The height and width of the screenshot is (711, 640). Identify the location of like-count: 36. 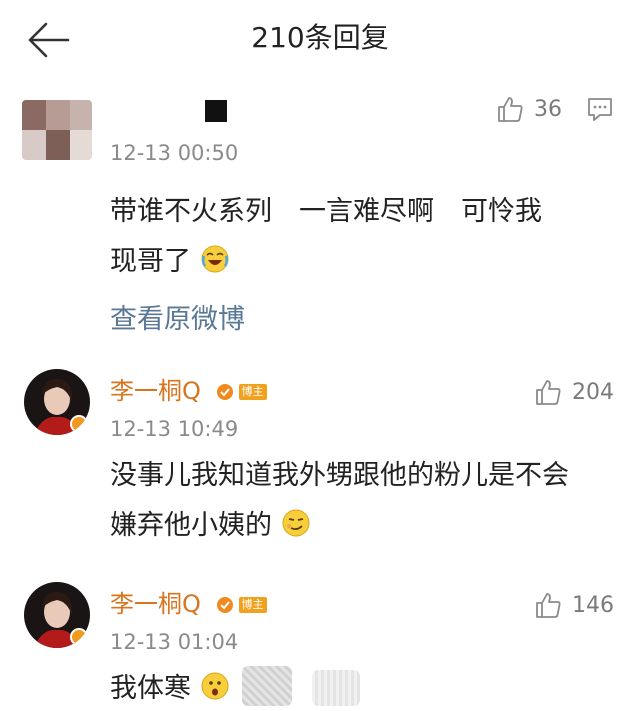
(548, 109).